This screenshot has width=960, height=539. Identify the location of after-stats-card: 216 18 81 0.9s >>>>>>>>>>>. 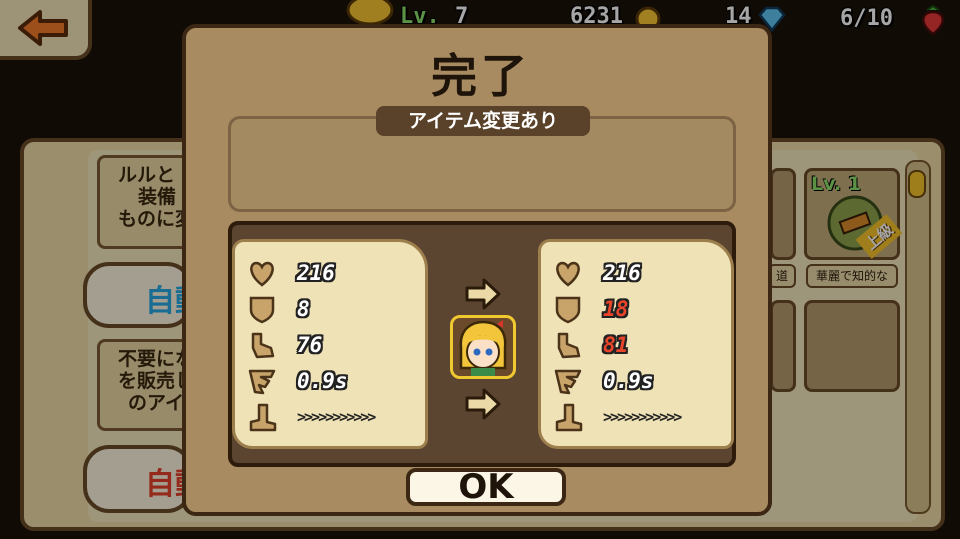
(636, 344).